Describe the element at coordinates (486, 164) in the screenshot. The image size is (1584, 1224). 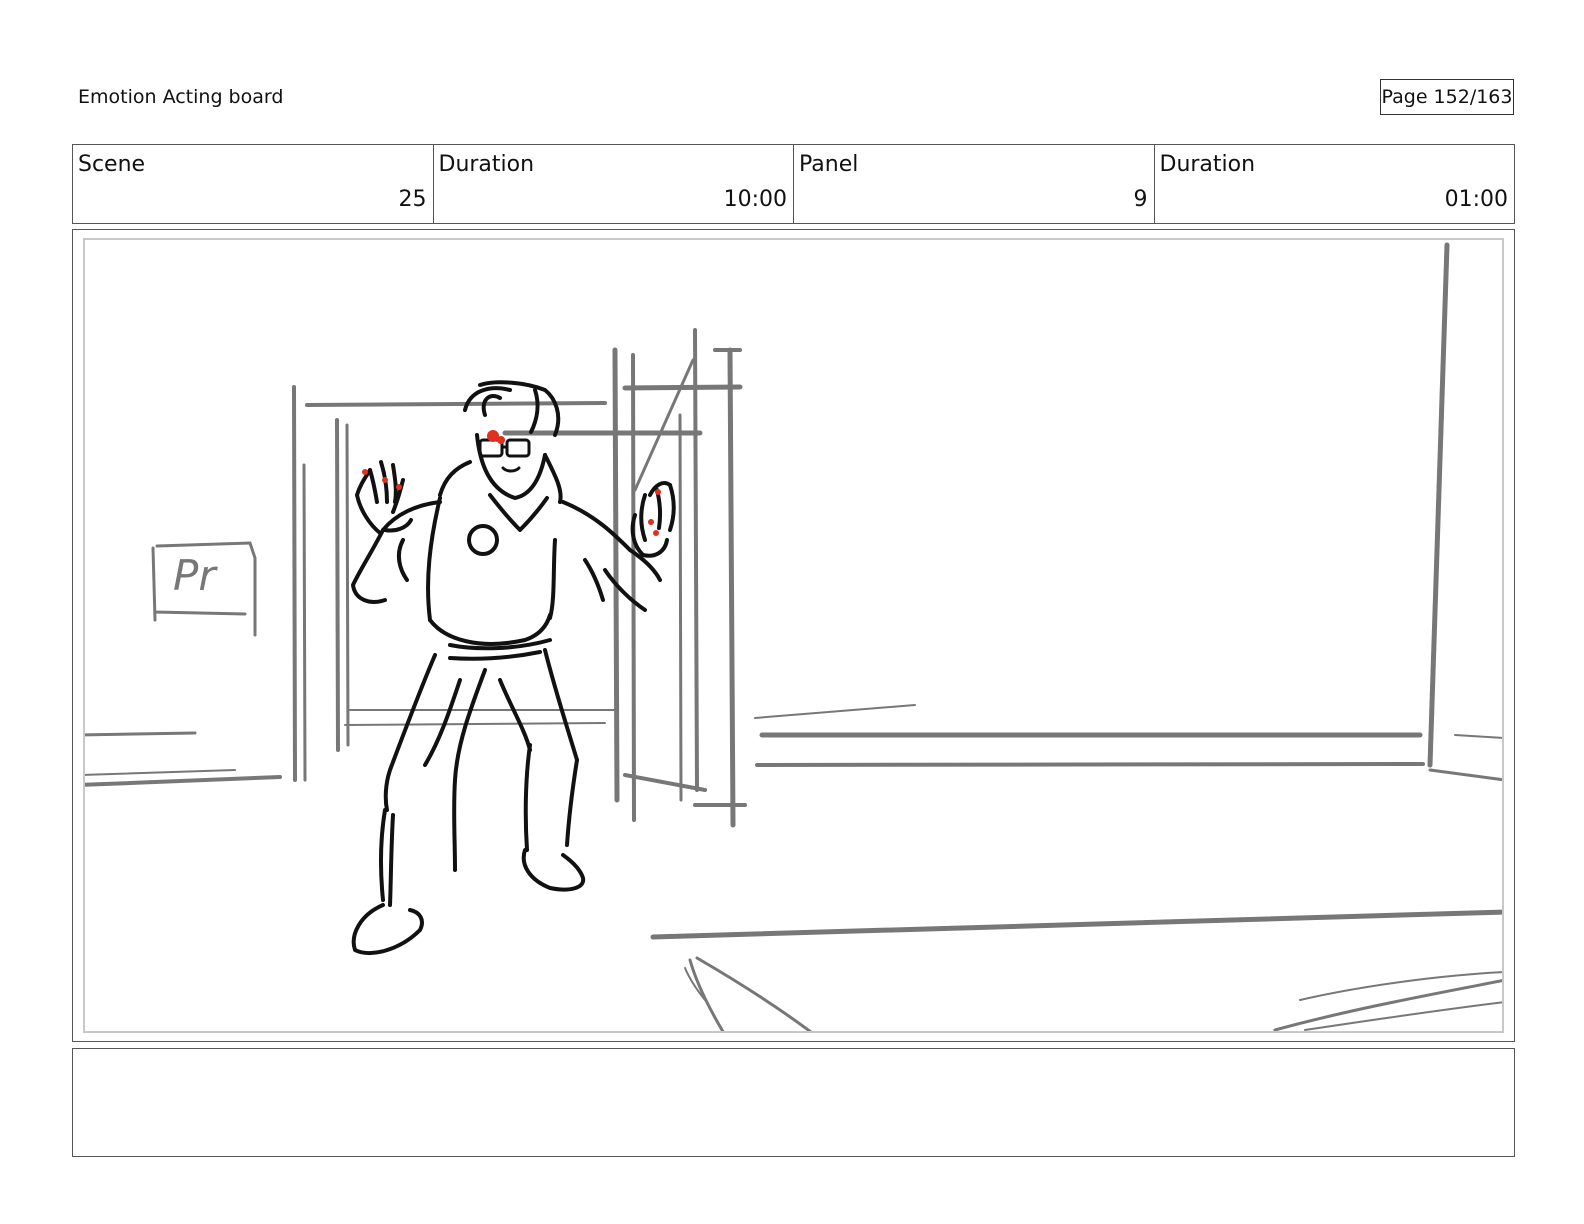
I see `scene-duration-label: Duration` at that location.